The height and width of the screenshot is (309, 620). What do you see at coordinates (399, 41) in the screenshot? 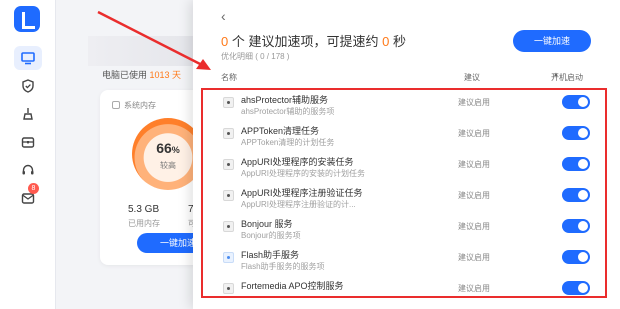
I see `headline-unit: 秒` at bounding box center [399, 41].